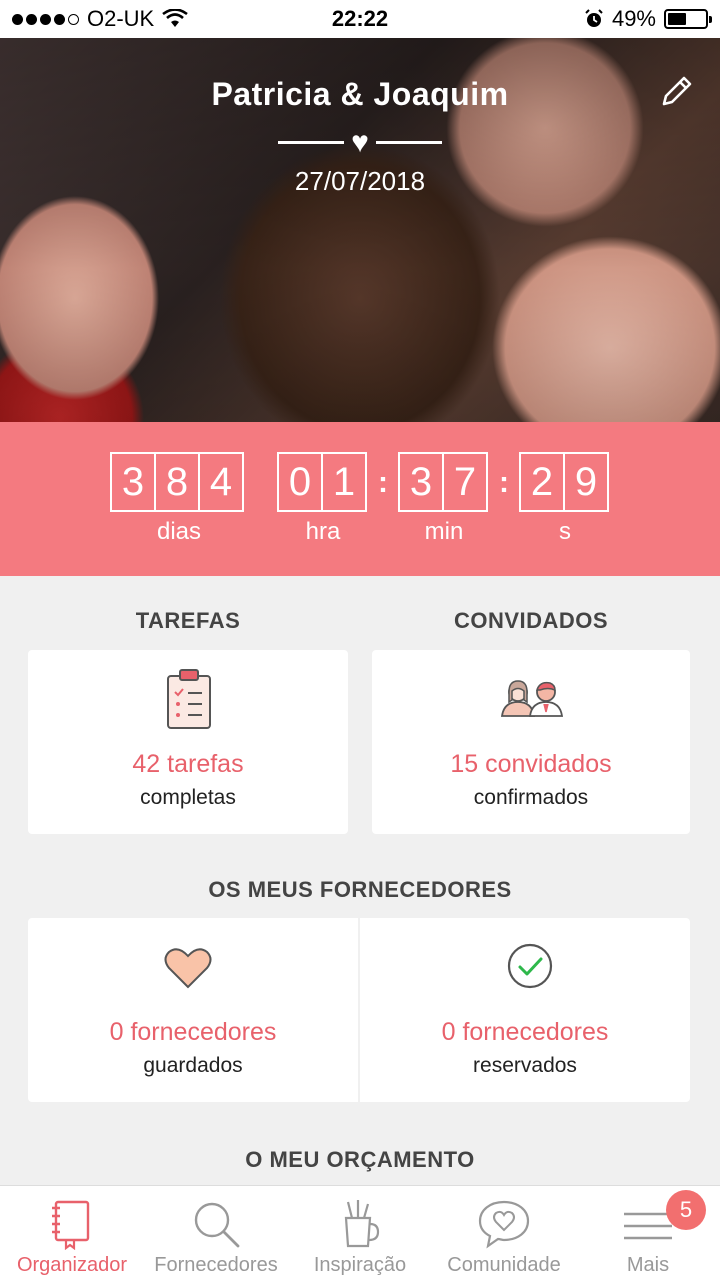 Image resolution: width=720 pixels, height=1280 pixels. I want to click on minutes-digit: 7, so click(465, 482).